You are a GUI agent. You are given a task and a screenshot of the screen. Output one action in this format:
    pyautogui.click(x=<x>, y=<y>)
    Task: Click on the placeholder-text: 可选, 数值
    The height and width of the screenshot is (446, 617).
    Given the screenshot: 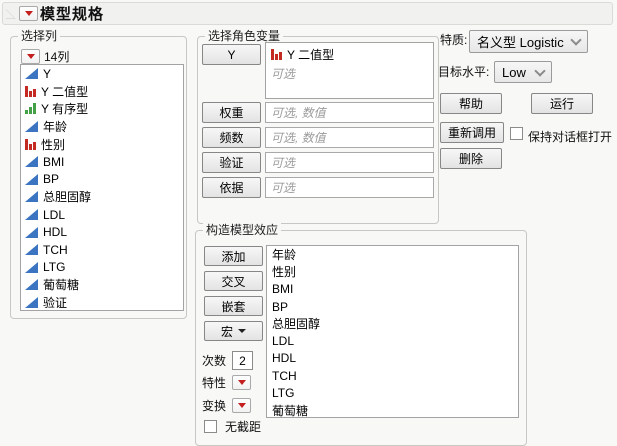 What is the action you would take?
    pyautogui.click(x=298, y=113)
    